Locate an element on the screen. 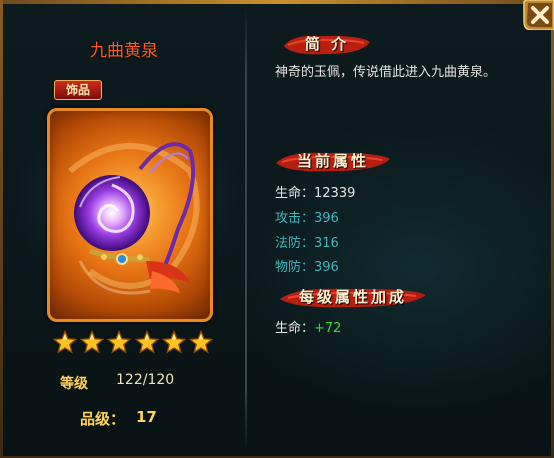  stat-row-physical-defense: 物防：396 is located at coordinates (307, 265).